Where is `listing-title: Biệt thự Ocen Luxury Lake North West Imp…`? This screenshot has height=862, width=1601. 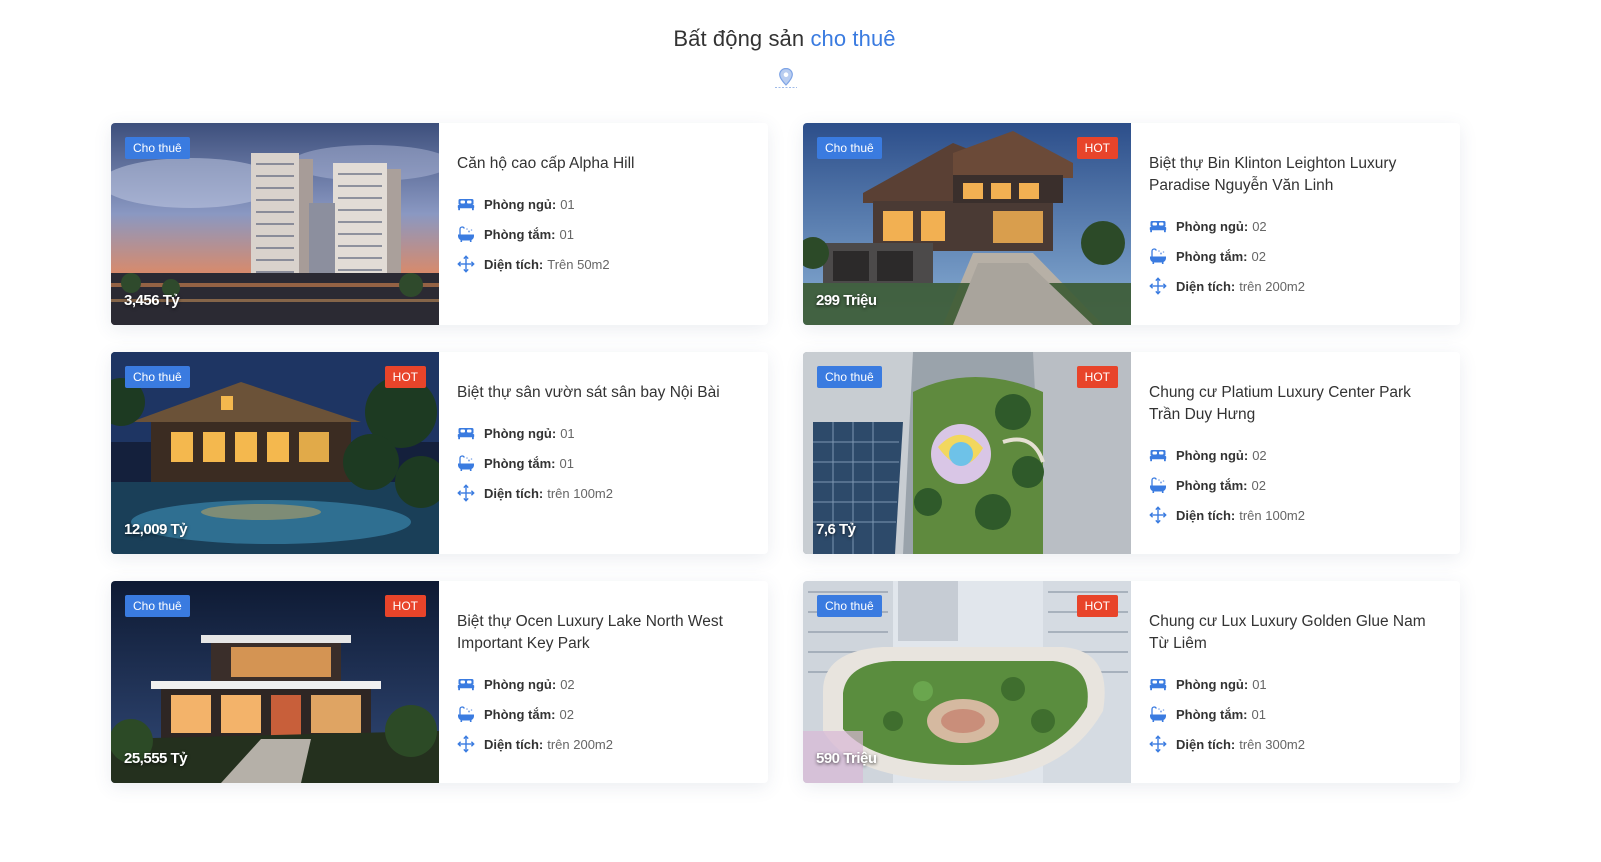 listing-title: Biệt thự Ocen Luxury Lake North West Imp… is located at coordinates (604, 633).